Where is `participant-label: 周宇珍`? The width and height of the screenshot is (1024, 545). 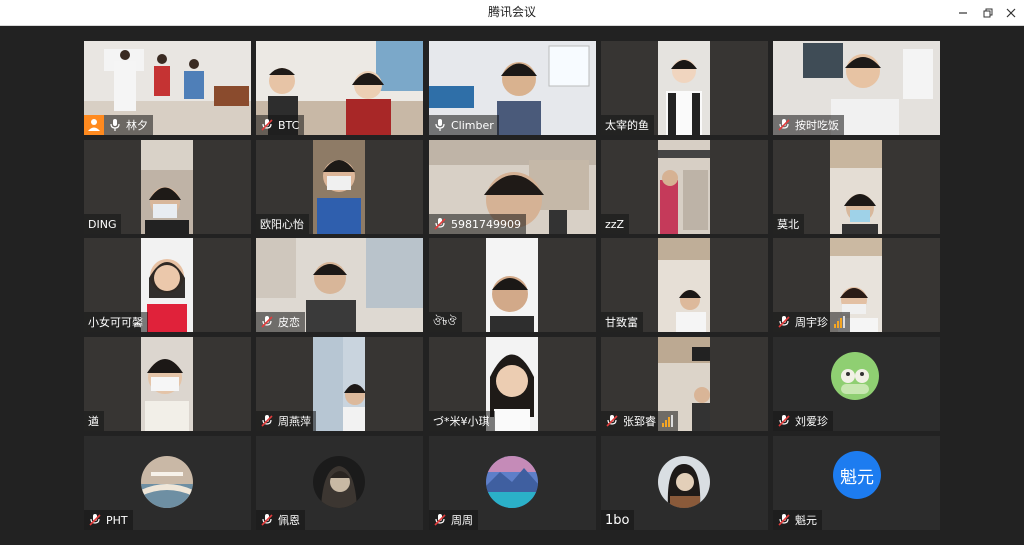 participant-label: 周宇珍 is located at coordinates (811, 322).